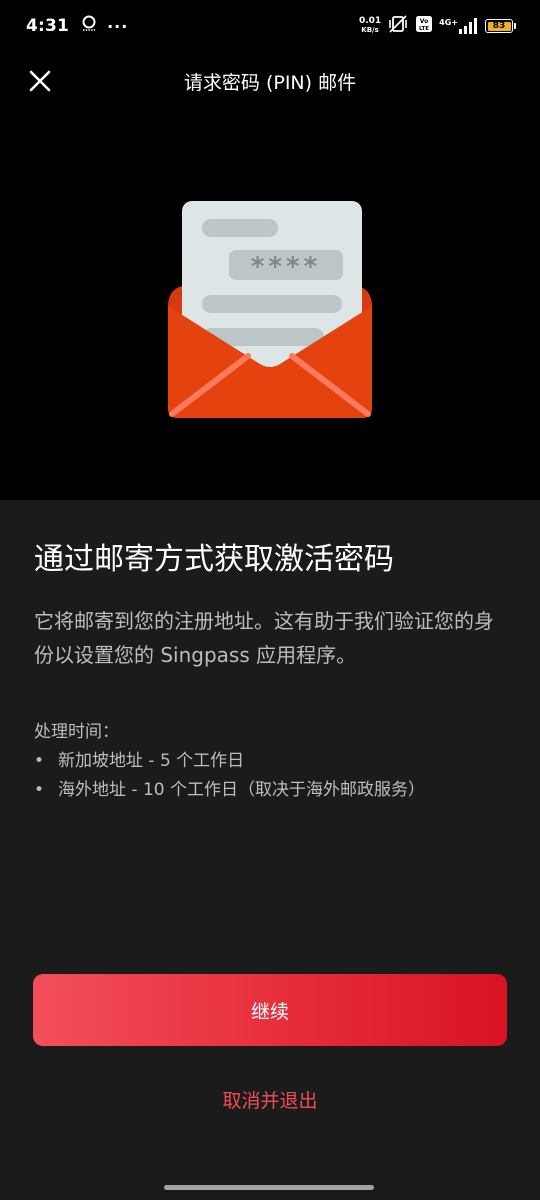 Image resolution: width=540 pixels, height=1200 pixels. I want to click on close-button, so click(40, 81).